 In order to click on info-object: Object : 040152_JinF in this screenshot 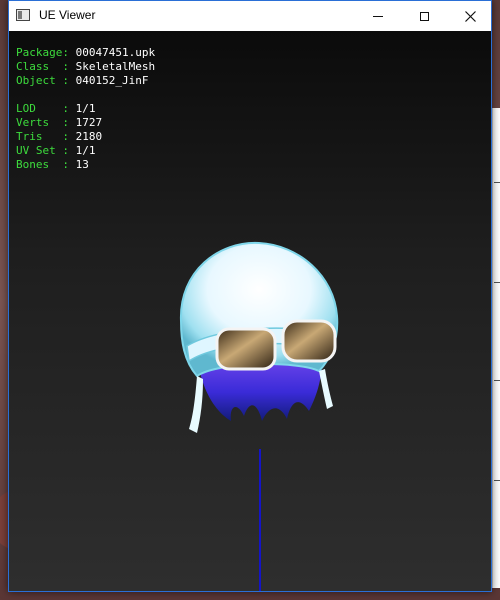, I will do `click(82, 80)`.